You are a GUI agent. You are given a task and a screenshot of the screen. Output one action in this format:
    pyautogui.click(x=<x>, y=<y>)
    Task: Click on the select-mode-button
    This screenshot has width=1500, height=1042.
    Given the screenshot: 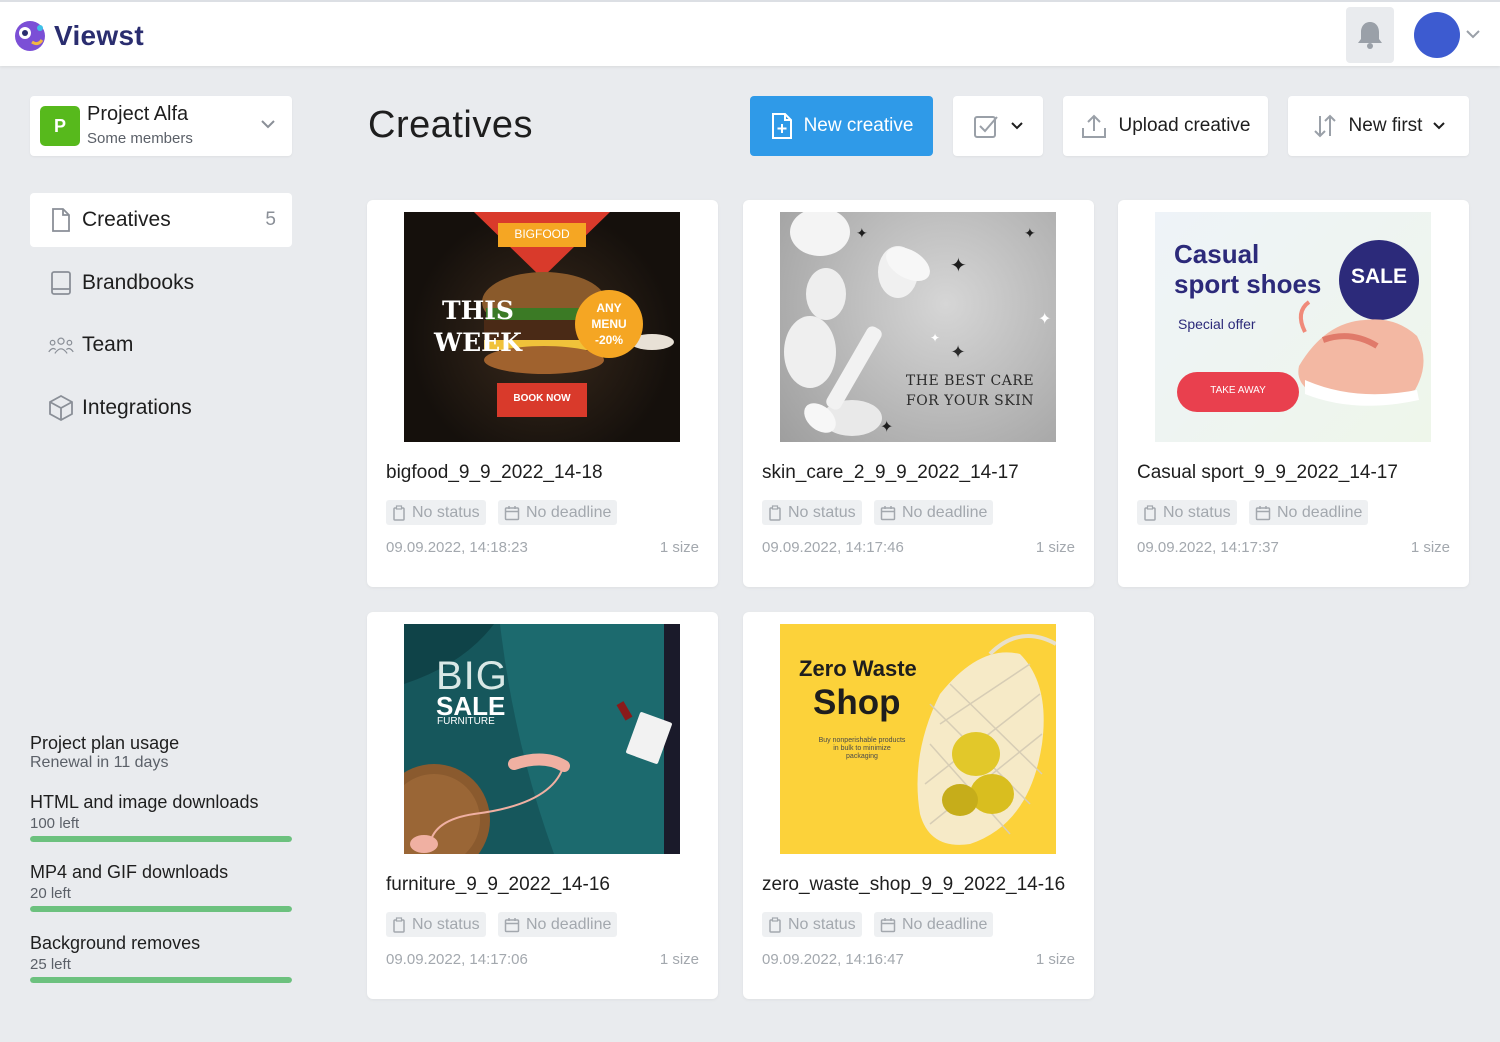 What is the action you would take?
    pyautogui.click(x=998, y=126)
    